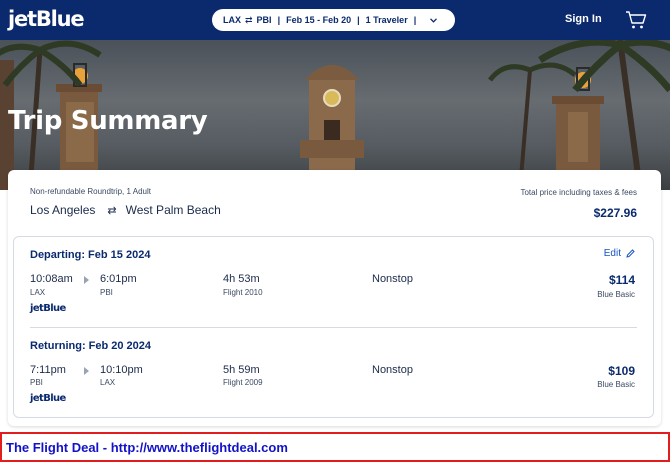 The width and height of the screenshot is (670, 462). I want to click on total-price: $227.96, so click(615, 213).